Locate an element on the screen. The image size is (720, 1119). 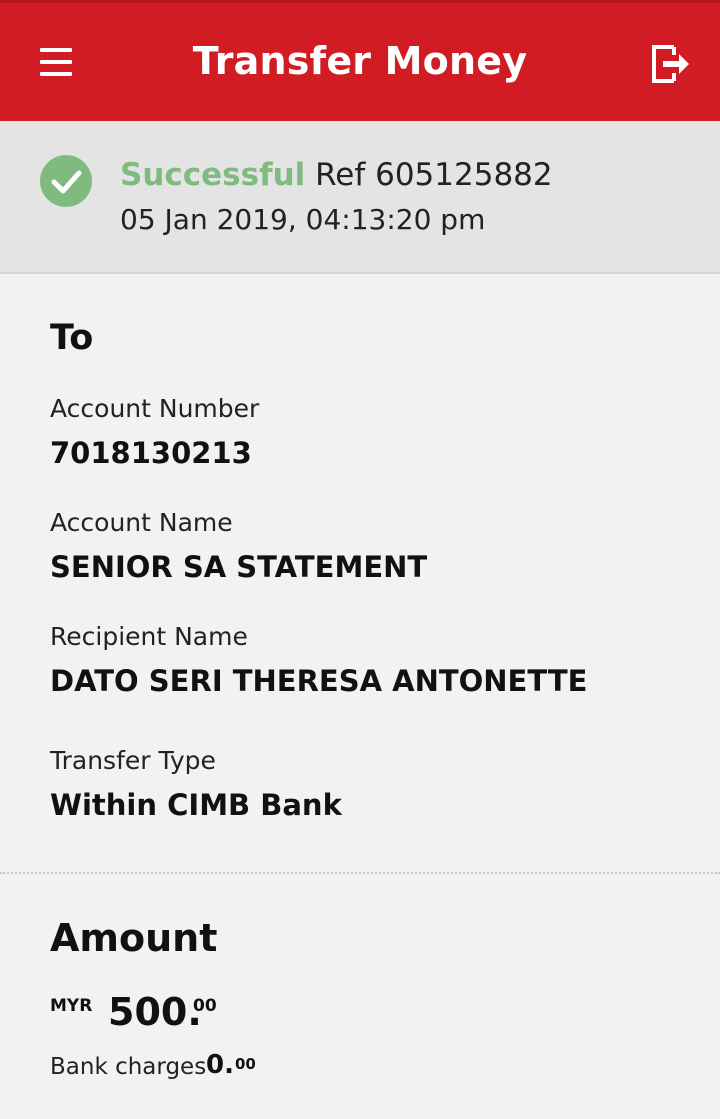
check-circle-icon is located at coordinates (66, 181).